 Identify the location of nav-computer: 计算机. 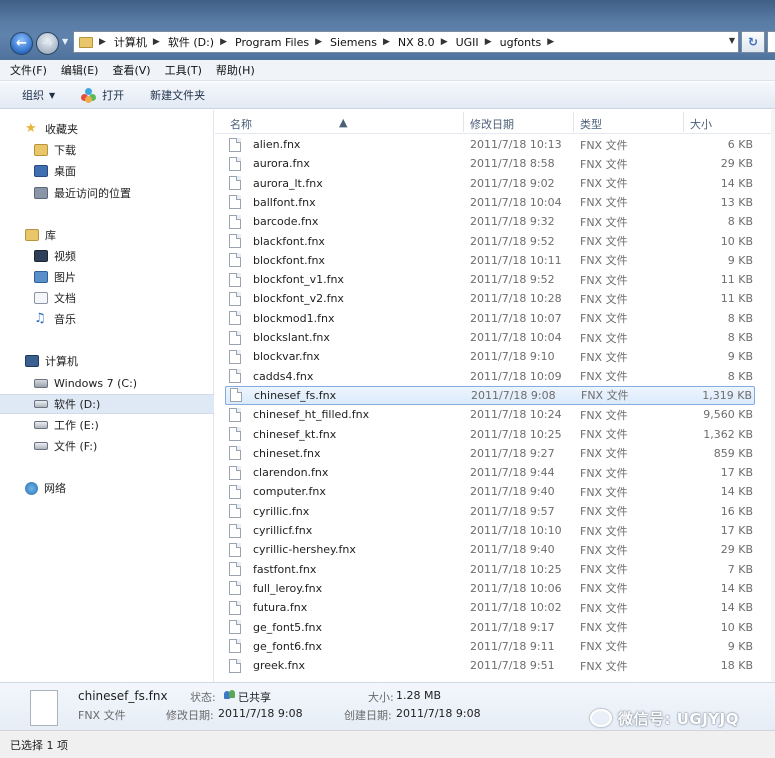
(107, 361).